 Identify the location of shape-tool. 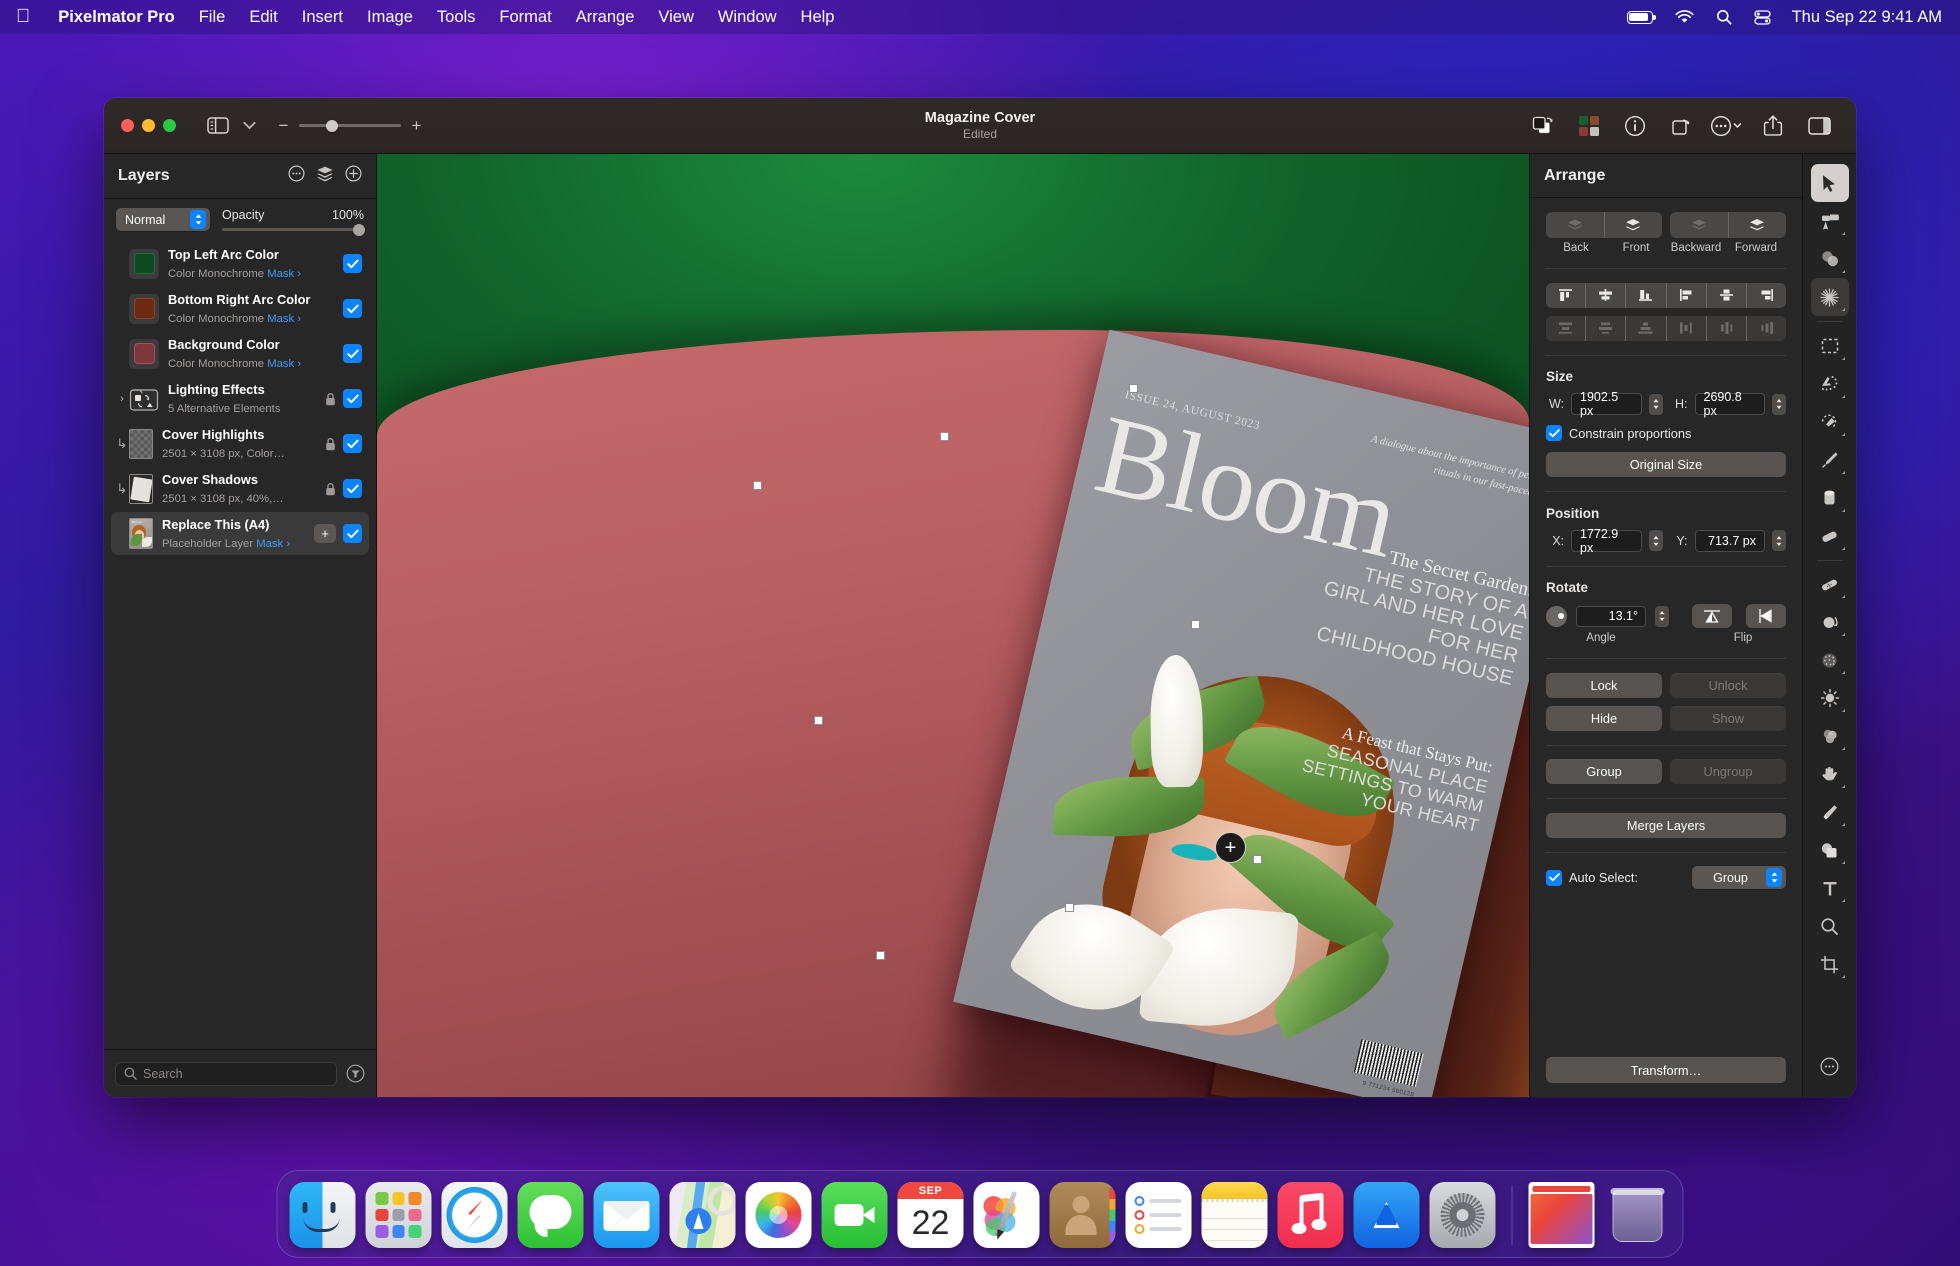
(1830, 850).